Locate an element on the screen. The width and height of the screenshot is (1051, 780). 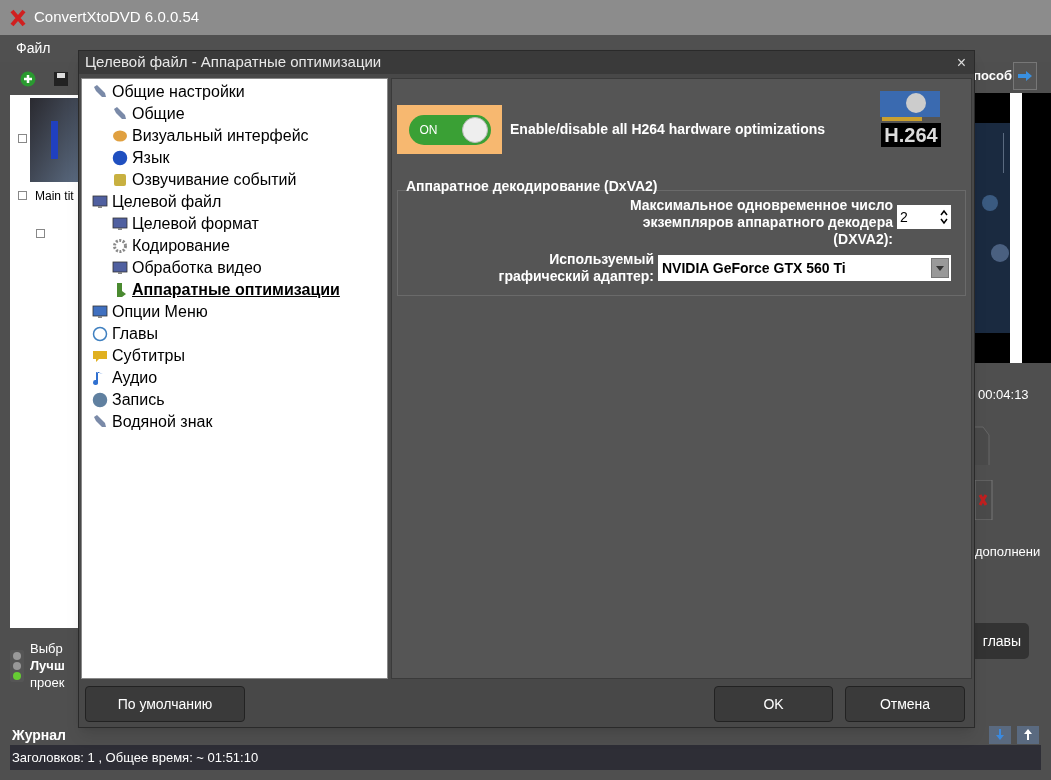
journal-label: Журнал is located at coordinates (39, 735).